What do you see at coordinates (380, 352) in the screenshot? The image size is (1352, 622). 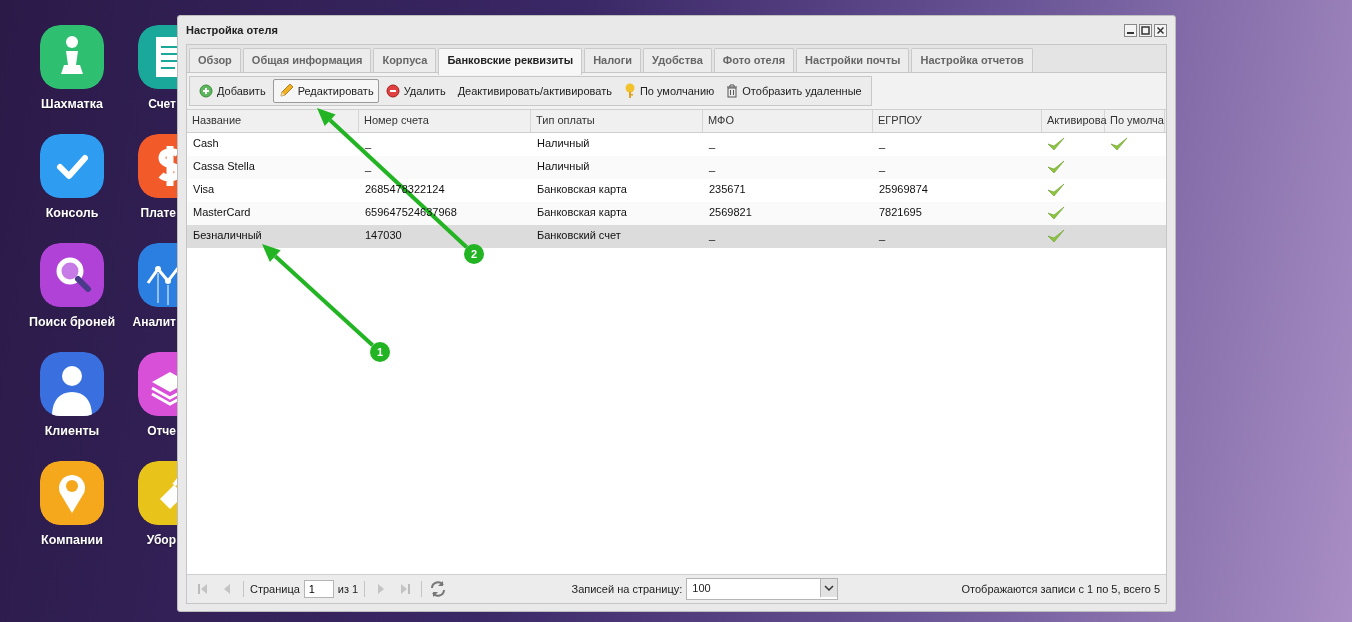 I see `callout-badge: 1` at bounding box center [380, 352].